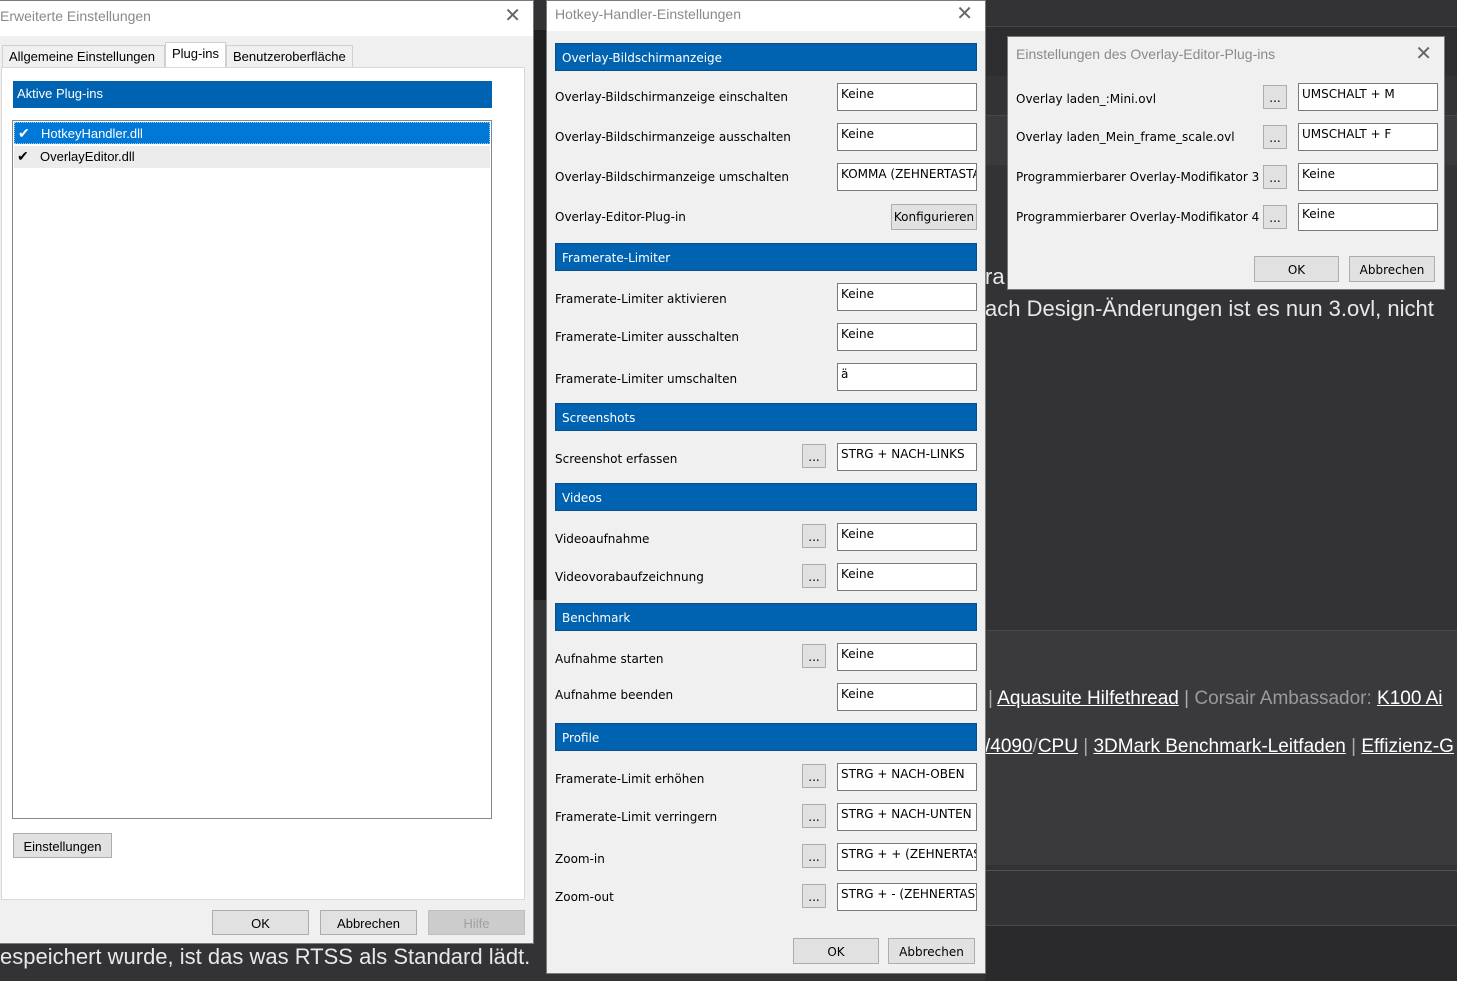 This screenshot has height=981, width=1457. Describe the element at coordinates (648, 14) in the screenshot. I see `window-title: Hotkey-Handler-Einstellungen` at that location.